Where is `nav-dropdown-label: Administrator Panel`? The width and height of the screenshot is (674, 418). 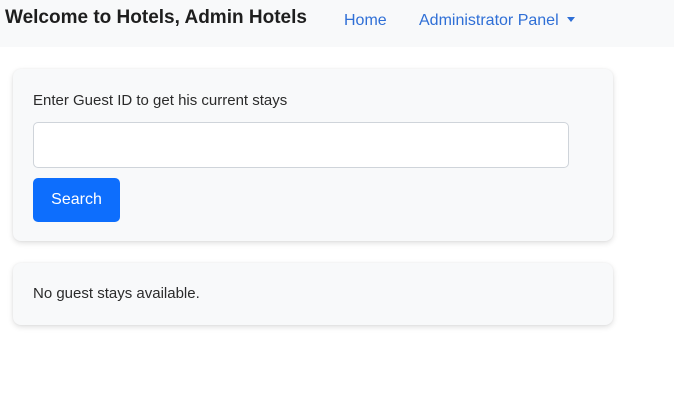 nav-dropdown-label: Administrator Panel is located at coordinates (489, 20).